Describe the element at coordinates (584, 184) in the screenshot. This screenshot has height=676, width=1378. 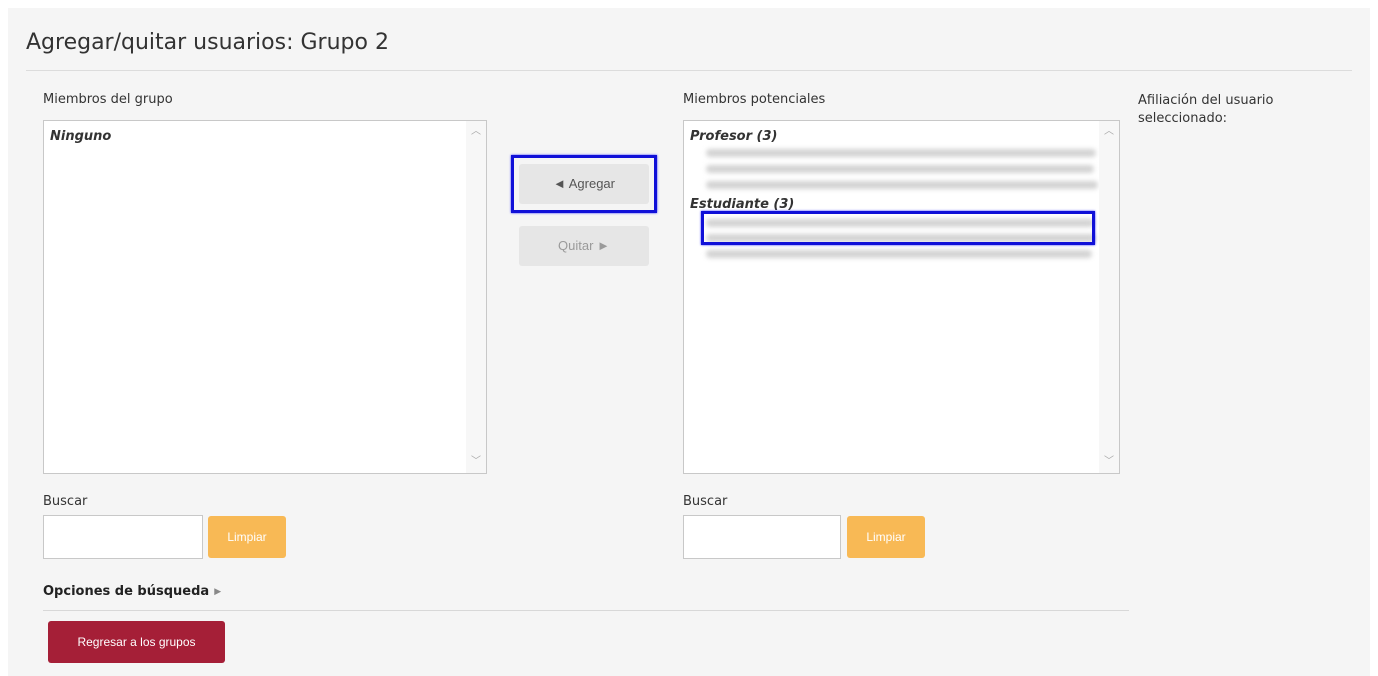
I see `add-button-highlight` at that location.